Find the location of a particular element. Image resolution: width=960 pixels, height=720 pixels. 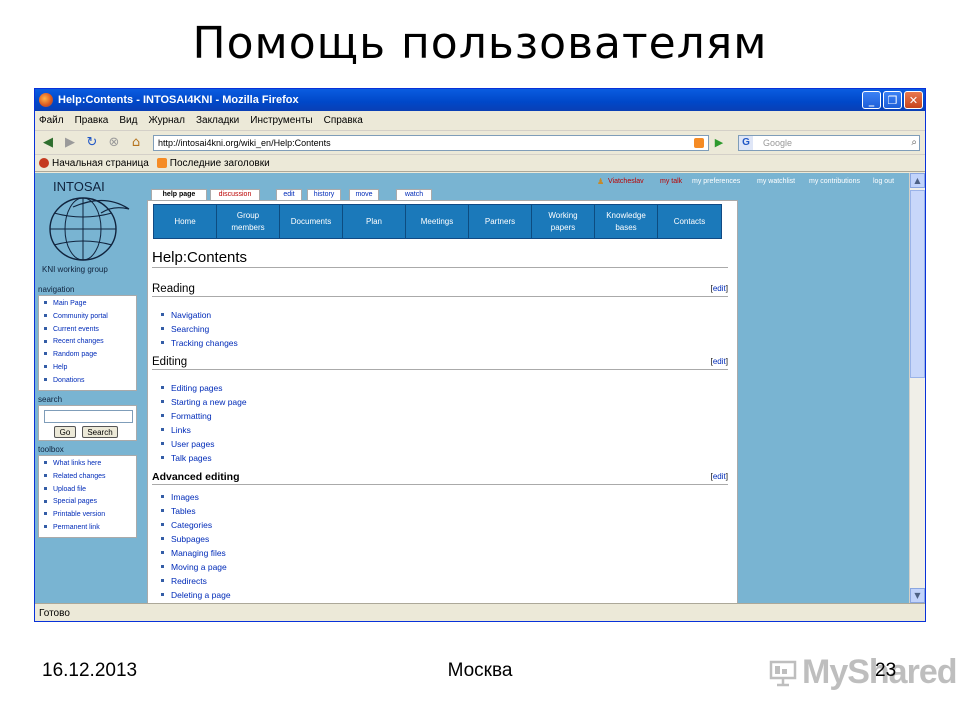

scroll-thumb is located at coordinates (917, 284).